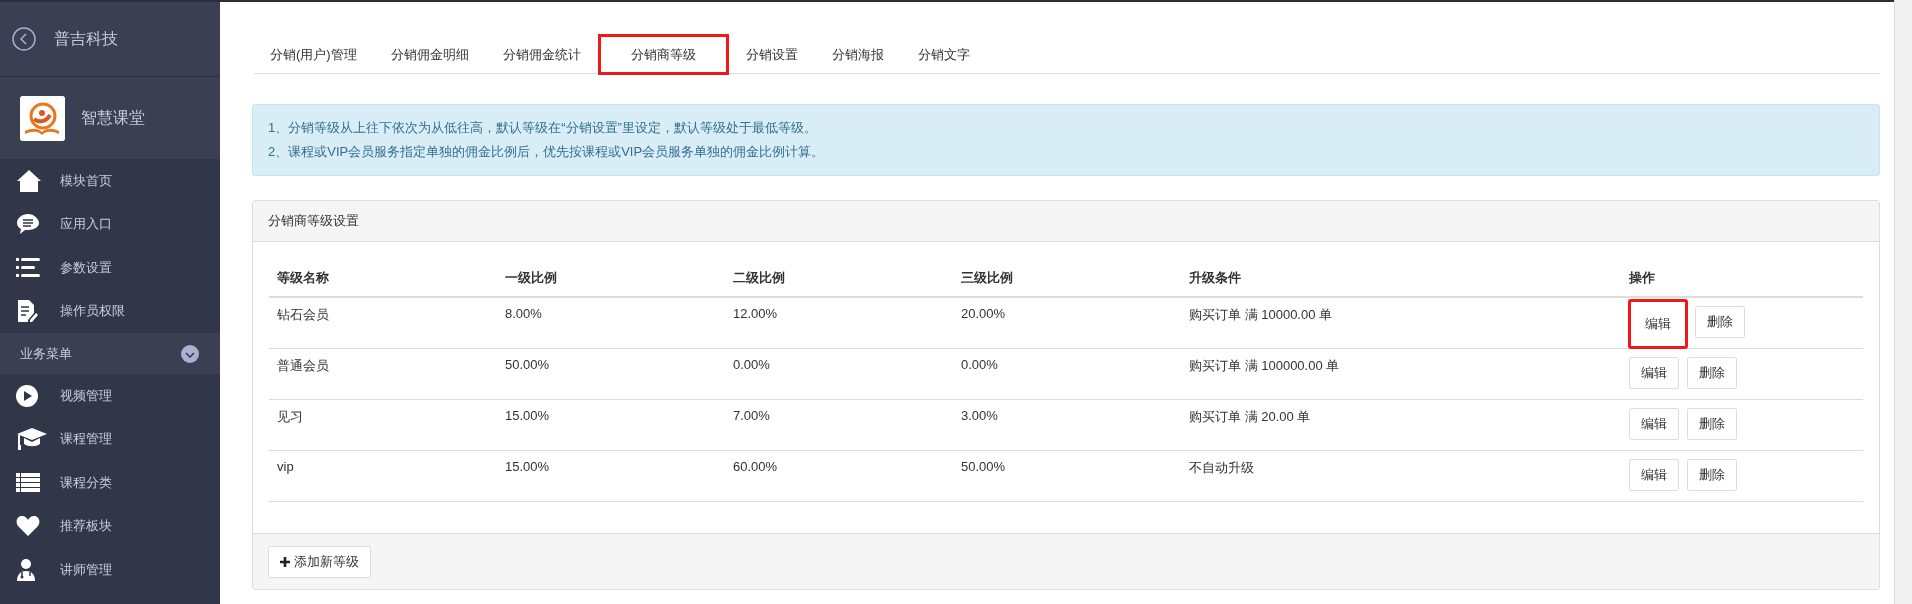 The width and height of the screenshot is (1912, 604). I want to click on home-icon, so click(29, 180).